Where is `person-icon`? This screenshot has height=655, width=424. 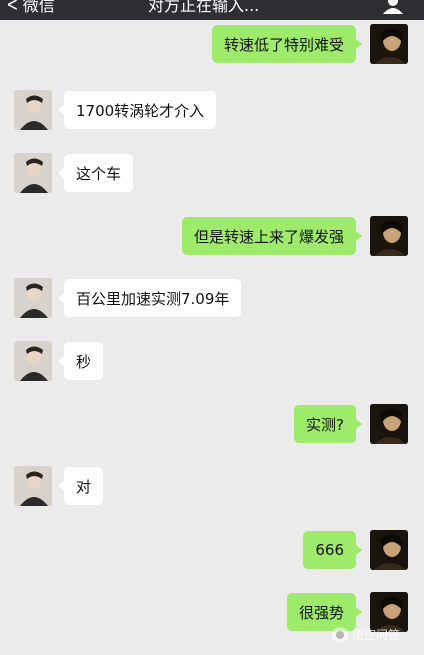
person-icon is located at coordinates (393, 7).